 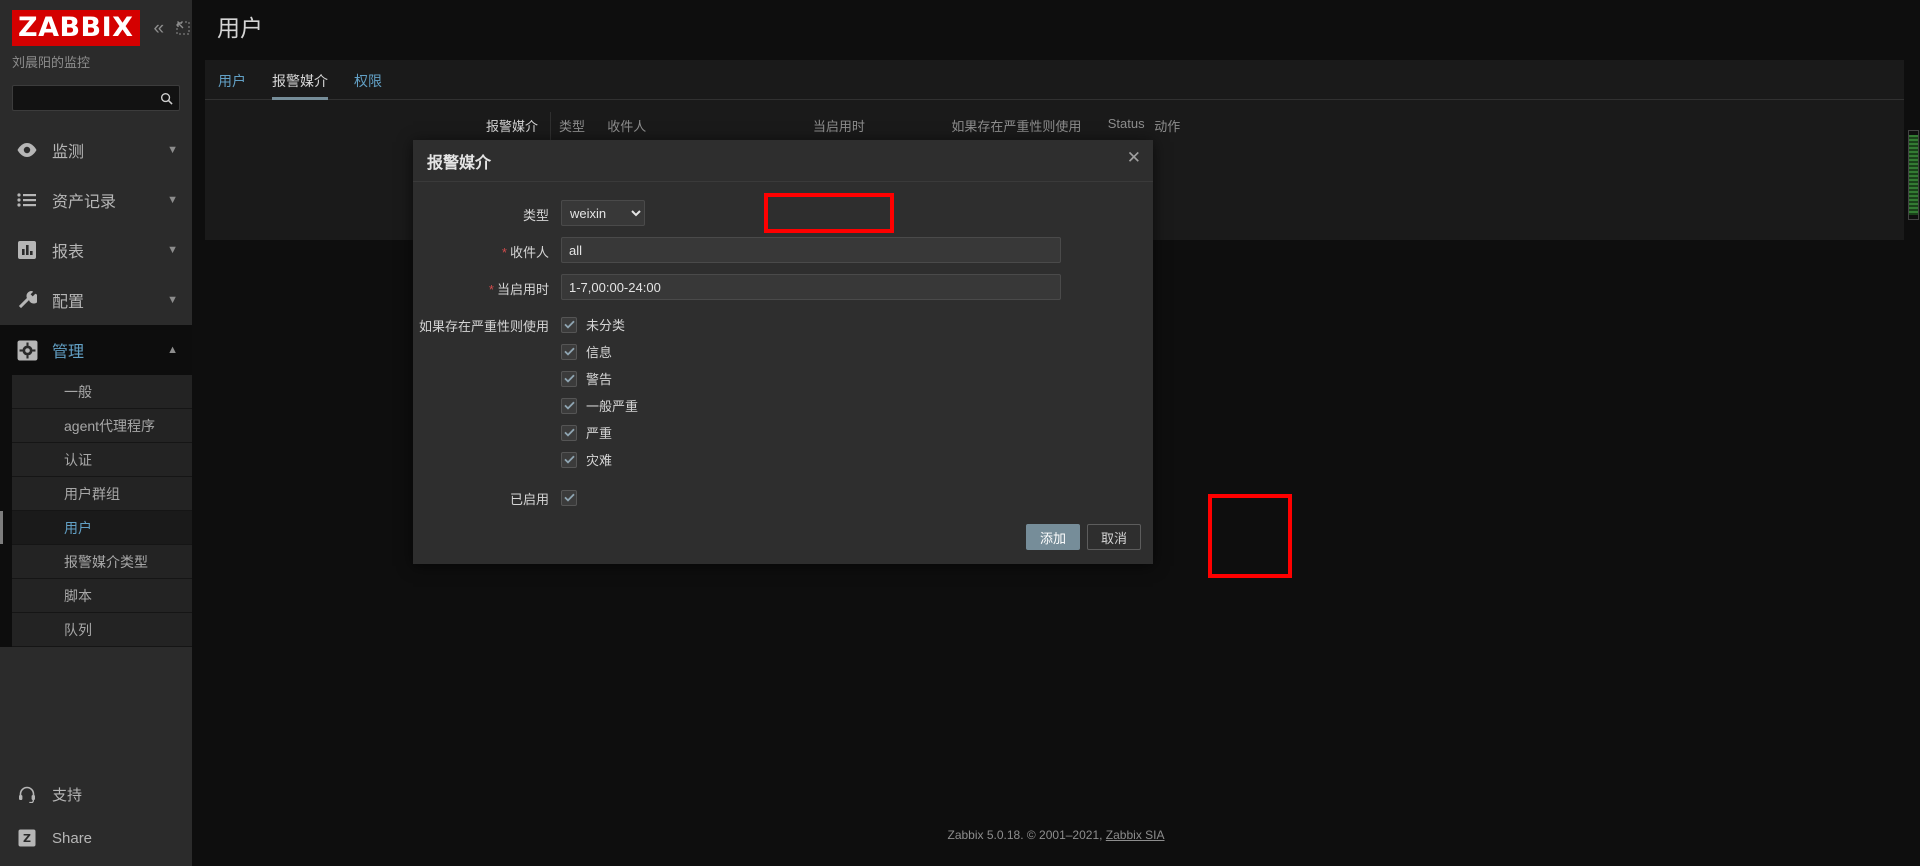 What do you see at coordinates (1135, 835) in the screenshot?
I see `footer-link: Zabbix SIA` at bounding box center [1135, 835].